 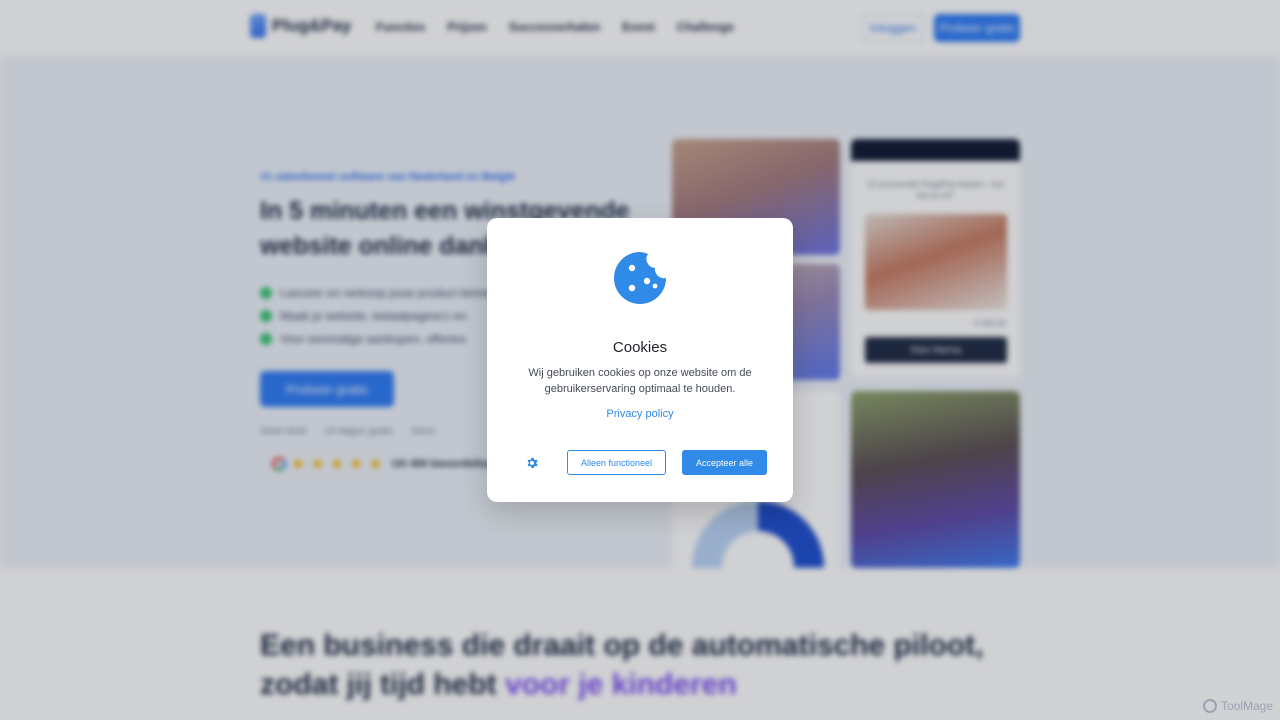 I want to click on functional-only-button: Alleen functioneel, so click(x=616, y=462).